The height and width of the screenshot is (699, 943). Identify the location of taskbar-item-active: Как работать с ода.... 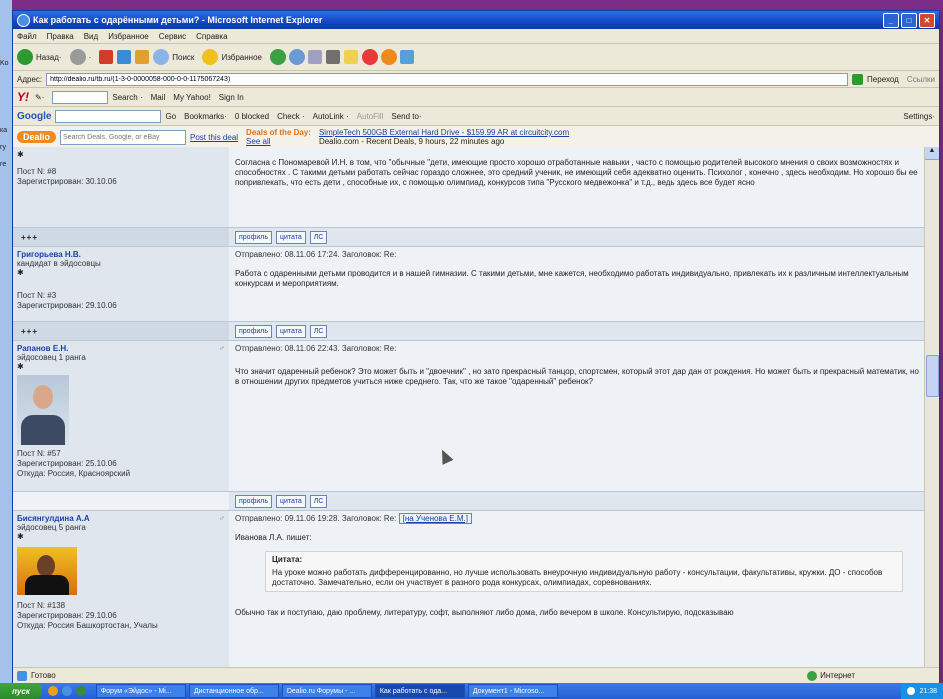
(419, 691).